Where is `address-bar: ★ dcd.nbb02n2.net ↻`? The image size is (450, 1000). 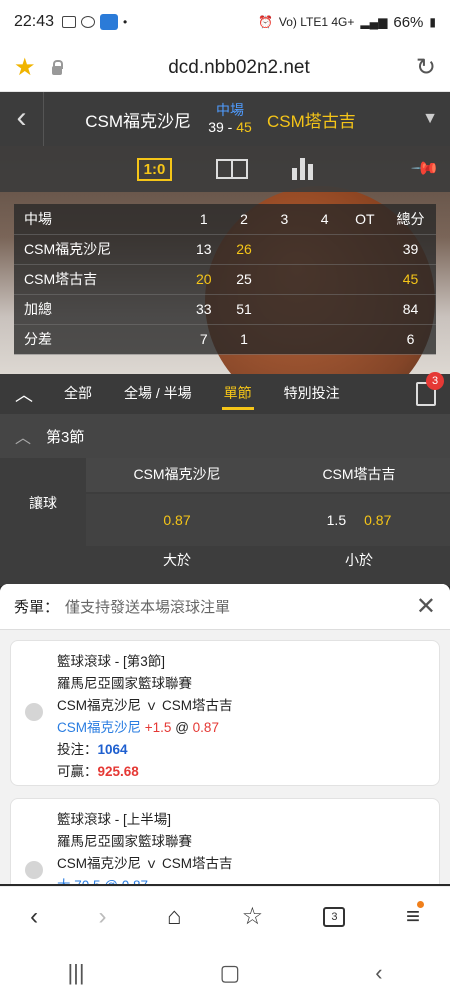 address-bar: ★ dcd.nbb02n2.net ↻ is located at coordinates (225, 68).